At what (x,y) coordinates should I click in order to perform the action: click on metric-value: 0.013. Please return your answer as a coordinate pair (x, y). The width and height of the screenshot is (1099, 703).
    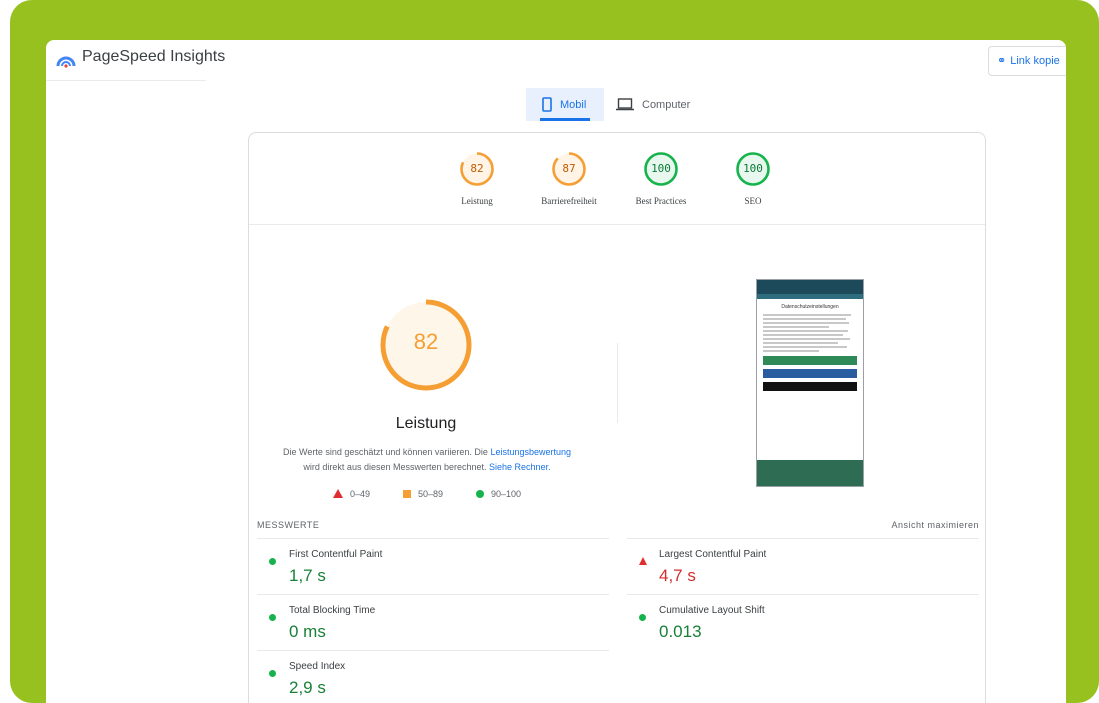
    Looking at the image, I should click on (680, 631).